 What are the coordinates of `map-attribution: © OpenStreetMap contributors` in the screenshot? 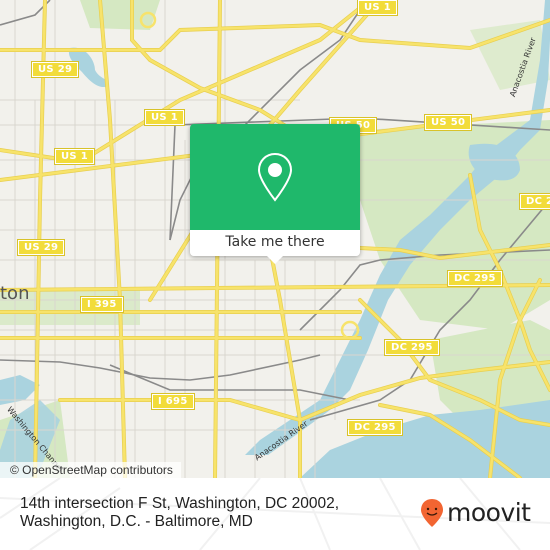 It's located at (90, 470).